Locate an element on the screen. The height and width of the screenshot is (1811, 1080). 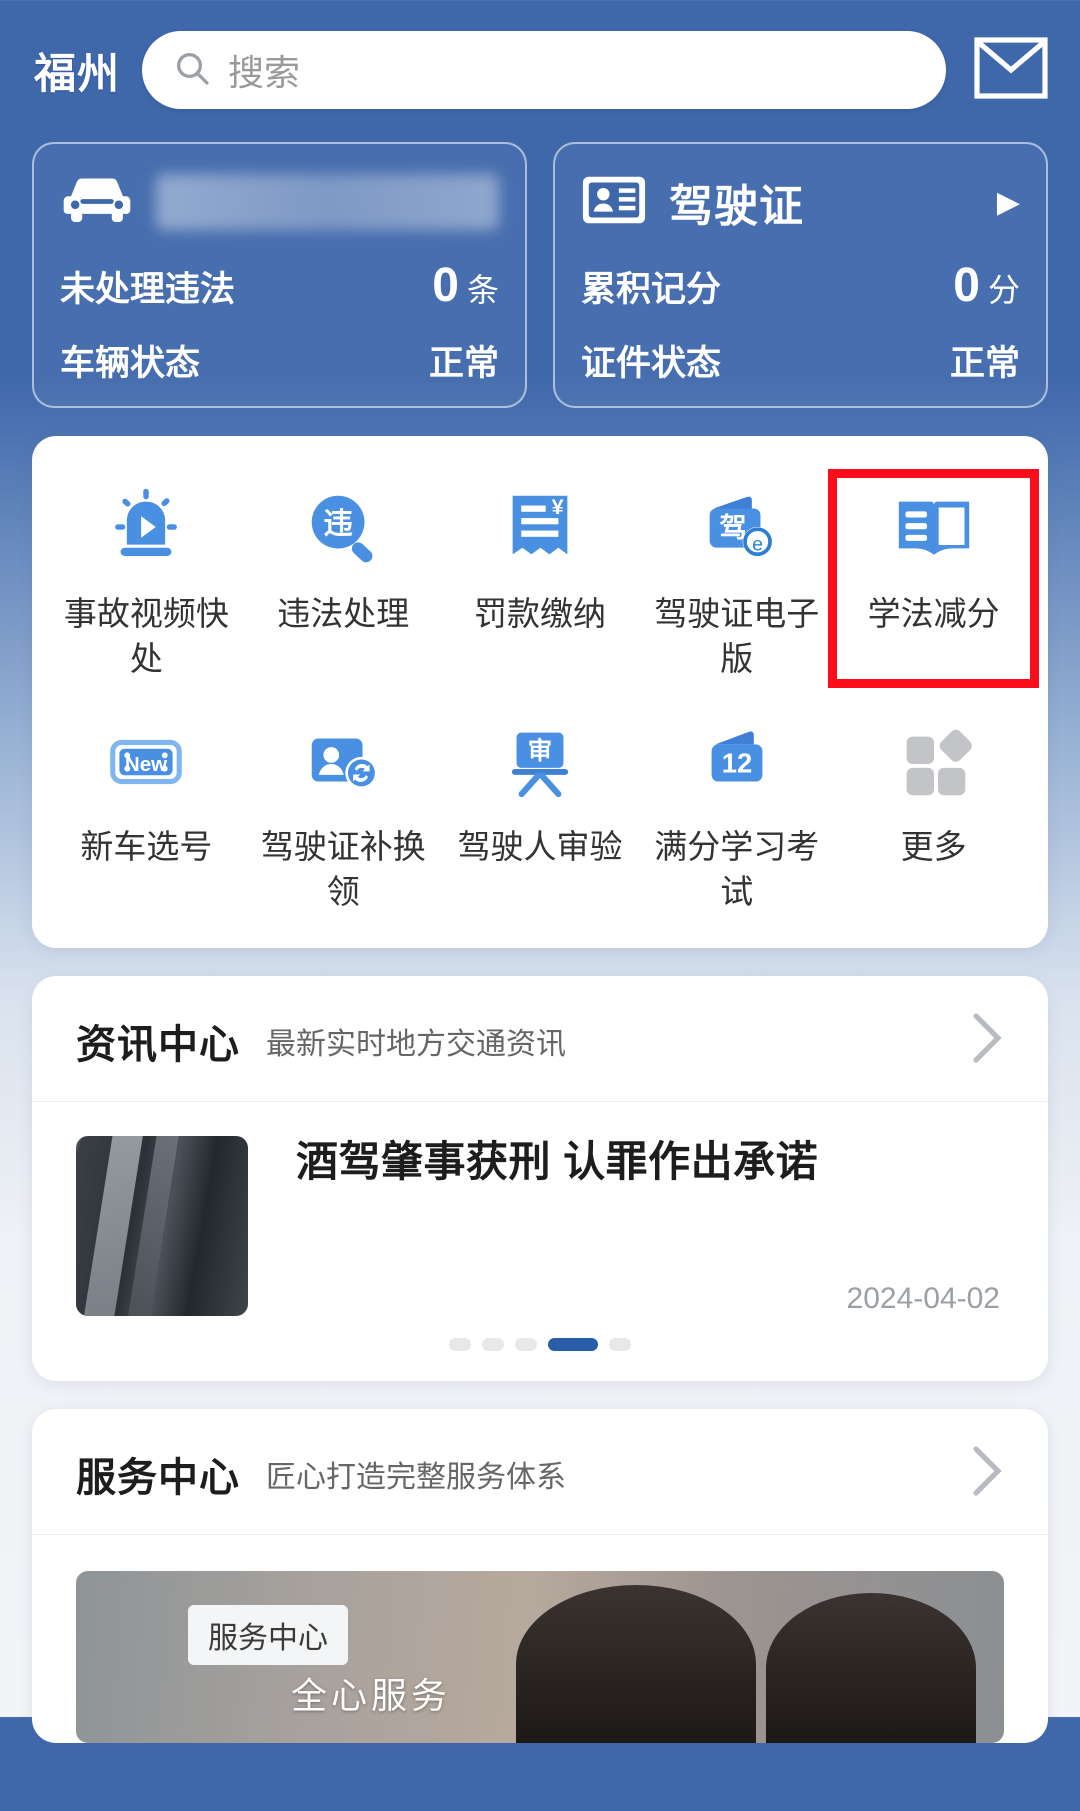
service-grid-row-1: 事故视频快处 违 违法处理 ¥ 罚款缴纳 驾 e 驾驶证电子版 学法减分 is located at coordinates (543, 578).